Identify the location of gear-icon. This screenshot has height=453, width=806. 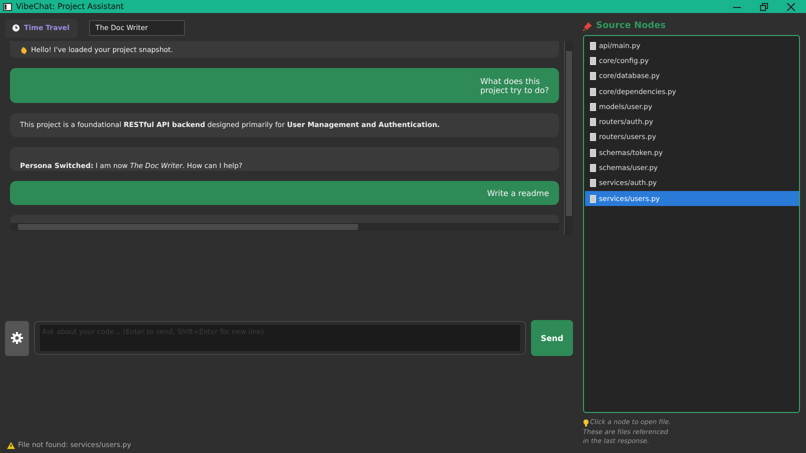
(17, 338).